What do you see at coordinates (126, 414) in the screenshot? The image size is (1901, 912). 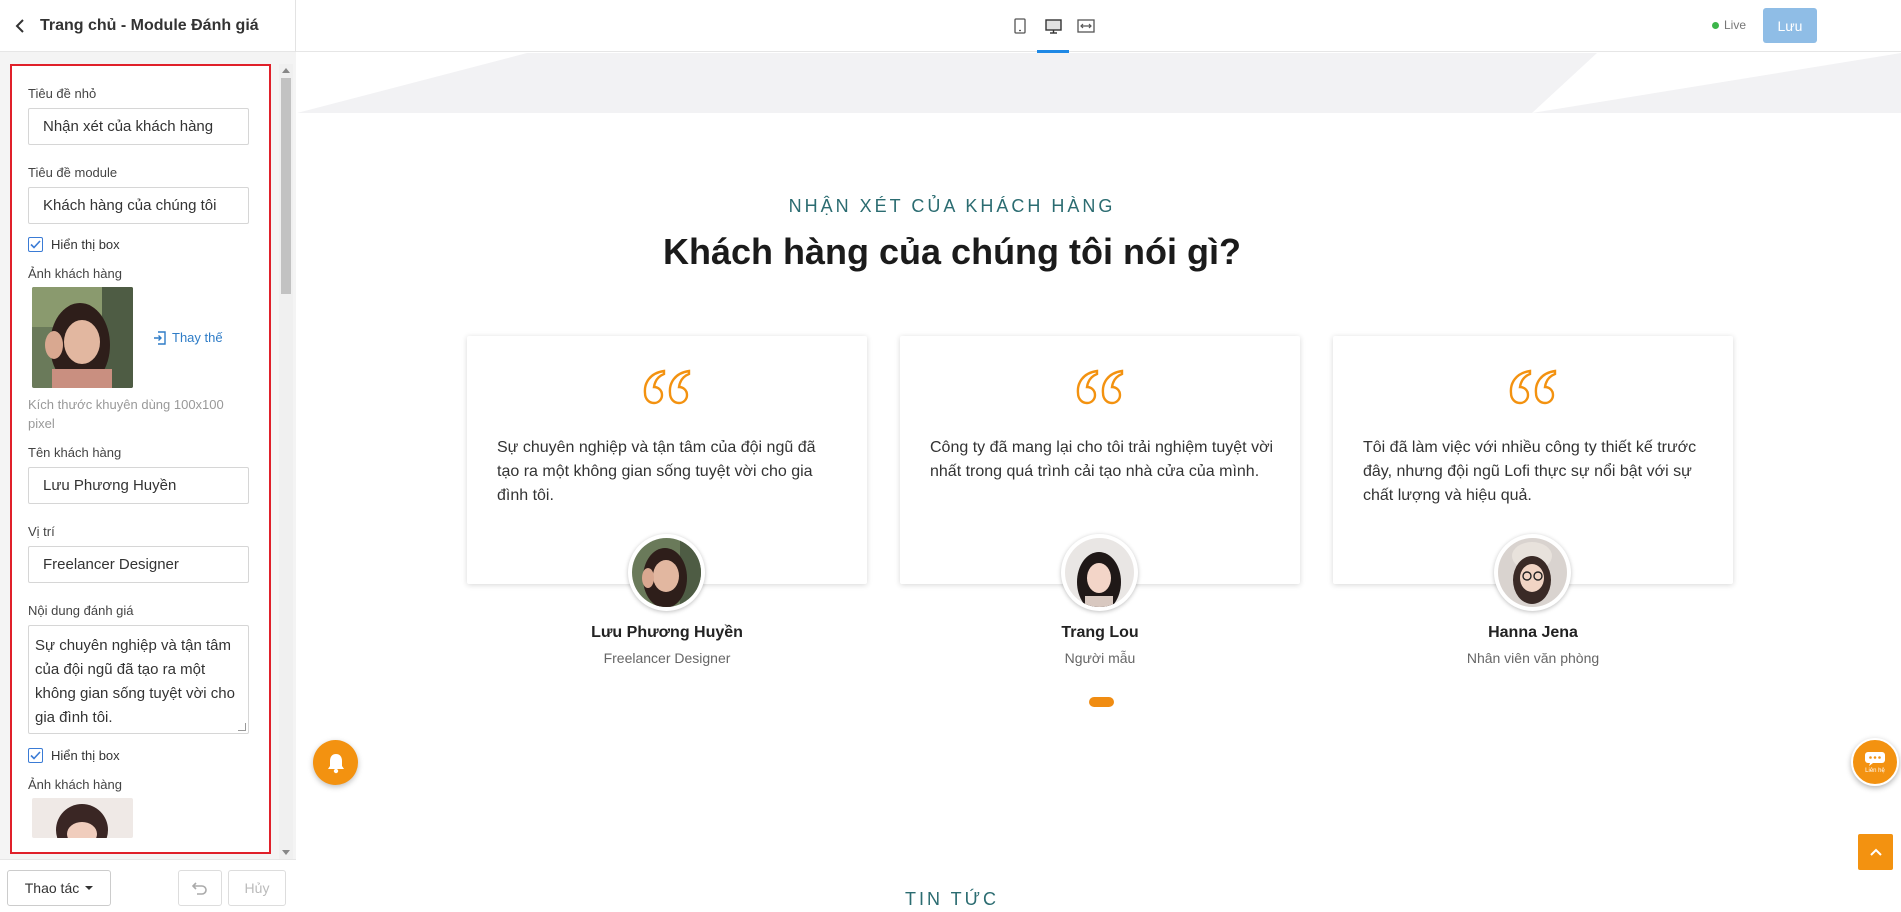 I see `image-size-hint: Kích thước khuyên dùng 100x100 pixel` at bounding box center [126, 414].